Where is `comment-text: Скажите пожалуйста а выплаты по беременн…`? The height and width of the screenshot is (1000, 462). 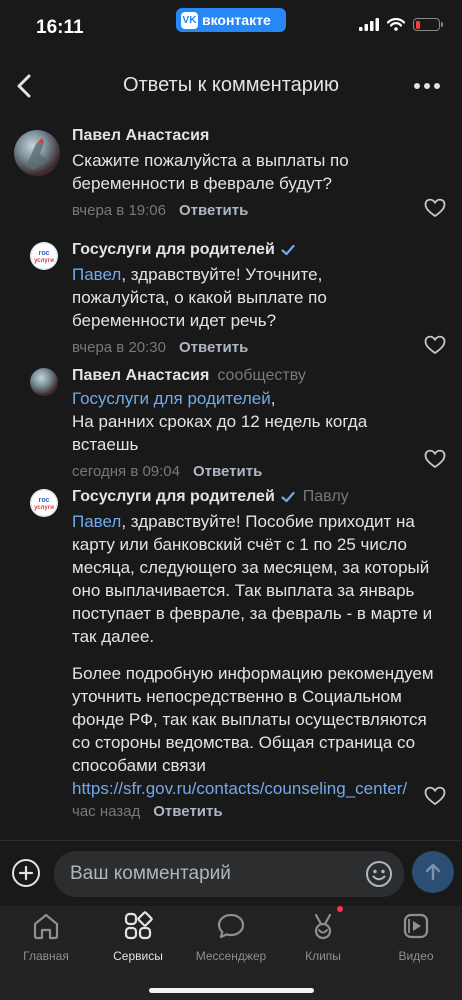
comment-text: Скажите пожалуйста а выплаты по беременн… is located at coordinates (210, 172).